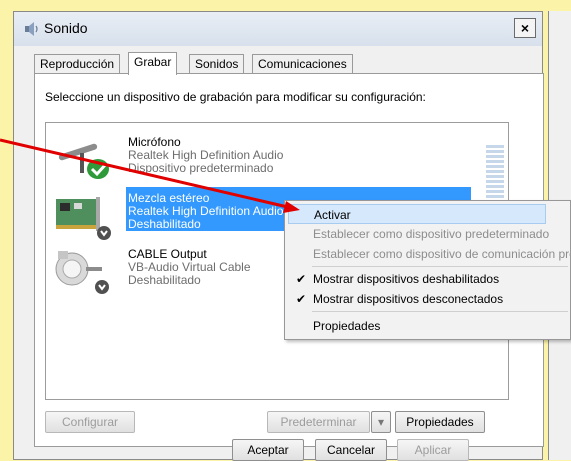  What do you see at coordinates (268, 450) in the screenshot?
I see `ok-button: Aceptar` at bounding box center [268, 450].